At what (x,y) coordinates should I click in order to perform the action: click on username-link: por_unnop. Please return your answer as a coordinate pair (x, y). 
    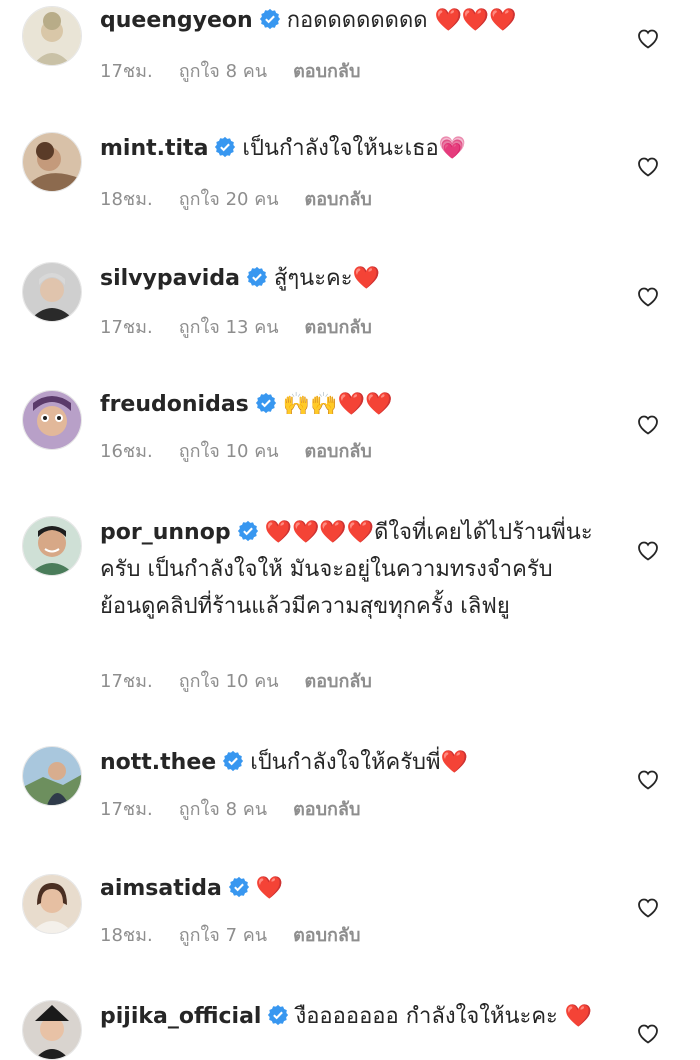
    Looking at the image, I should click on (165, 532).